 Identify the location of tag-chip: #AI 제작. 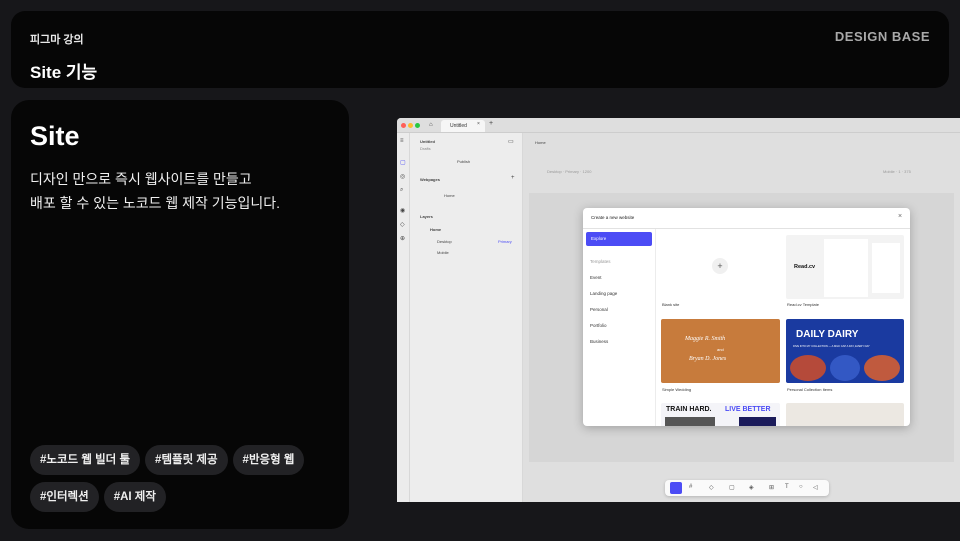
(134, 497).